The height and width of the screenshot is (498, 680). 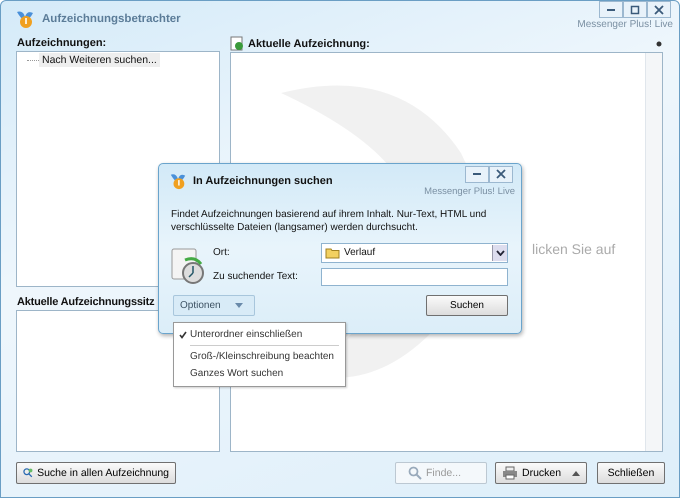 What do you see at coordinates (183, 334) in the screenshot?
I see `checkmark-icon` at bounding box center [183, 334].